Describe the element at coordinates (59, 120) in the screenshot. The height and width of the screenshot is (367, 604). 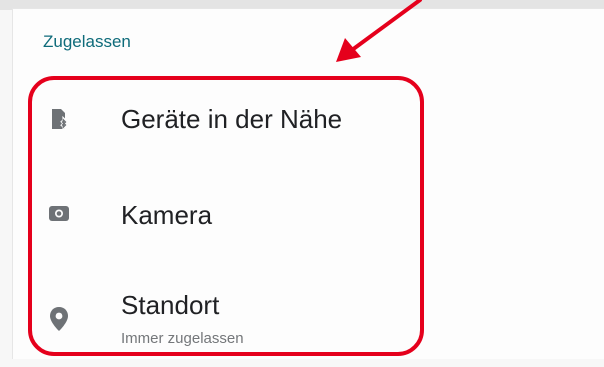
I see `nearby-devices-icon` at that location.